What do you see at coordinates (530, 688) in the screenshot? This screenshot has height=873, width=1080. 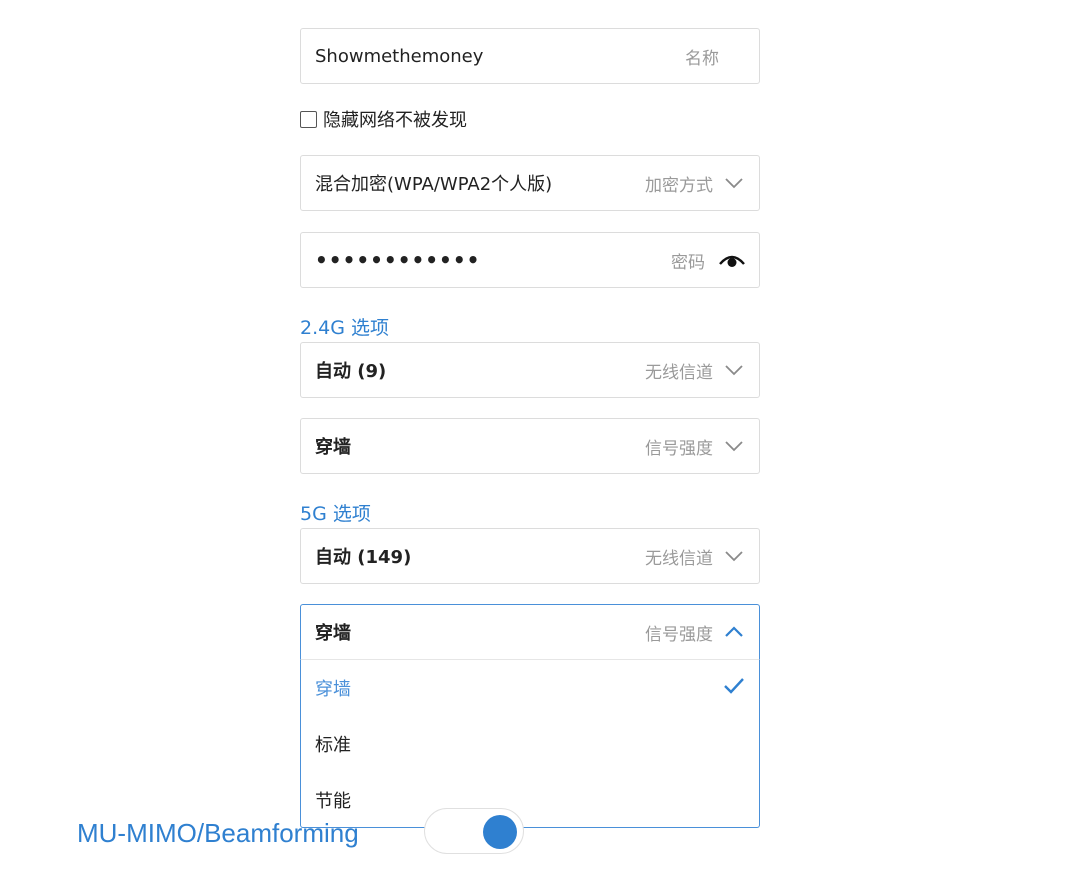 I see `dropdown-option: 穿墙` at bounding box center [530, 688].